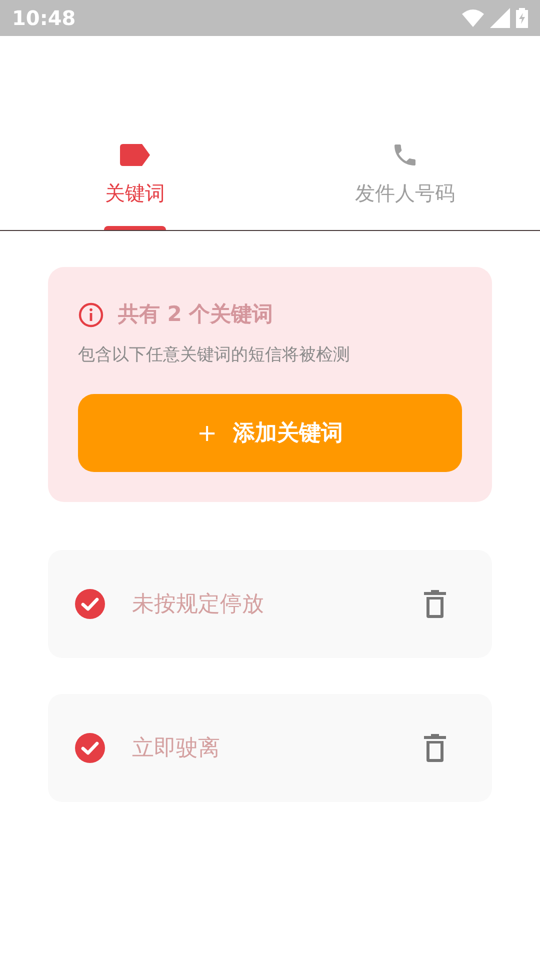 Image resolution: width=540 pixels, height=960 pixels. What do you see at coordinates (473, 18) in the screenshot?
I see `wifi-icon` at bounding box center [473, 18].